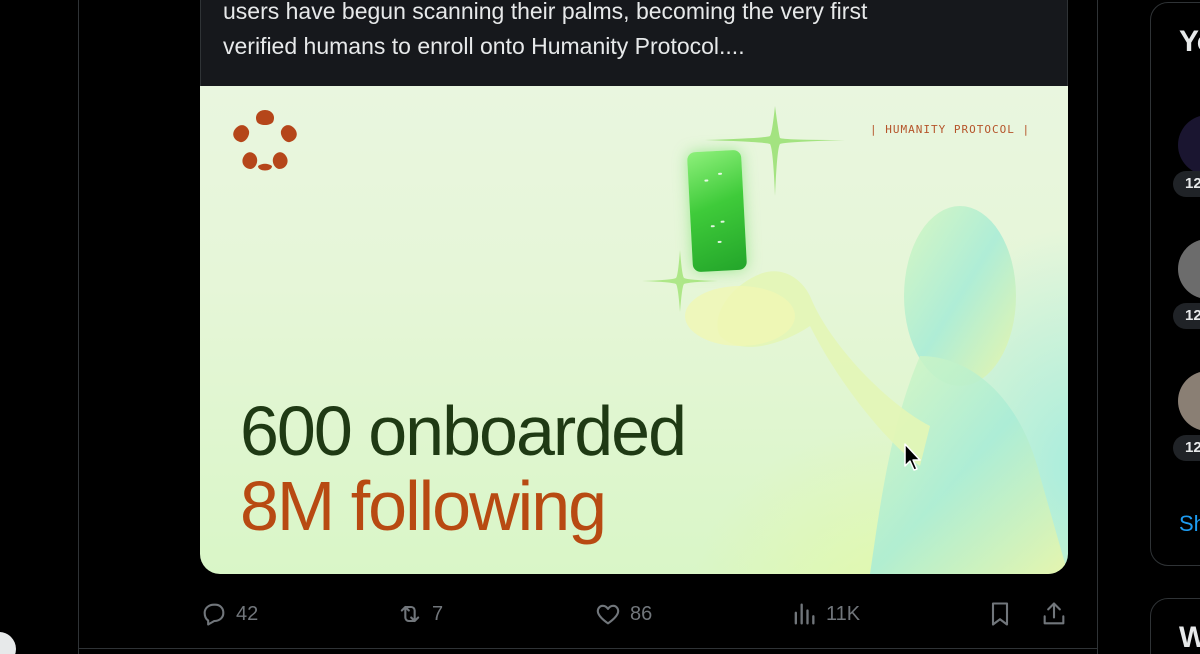 This screenshot has height=654, width=1200. What do you see at coordinates (843, 613) in the screenshot?
I see `views-count: 11K` at bounding box center [843, 613].